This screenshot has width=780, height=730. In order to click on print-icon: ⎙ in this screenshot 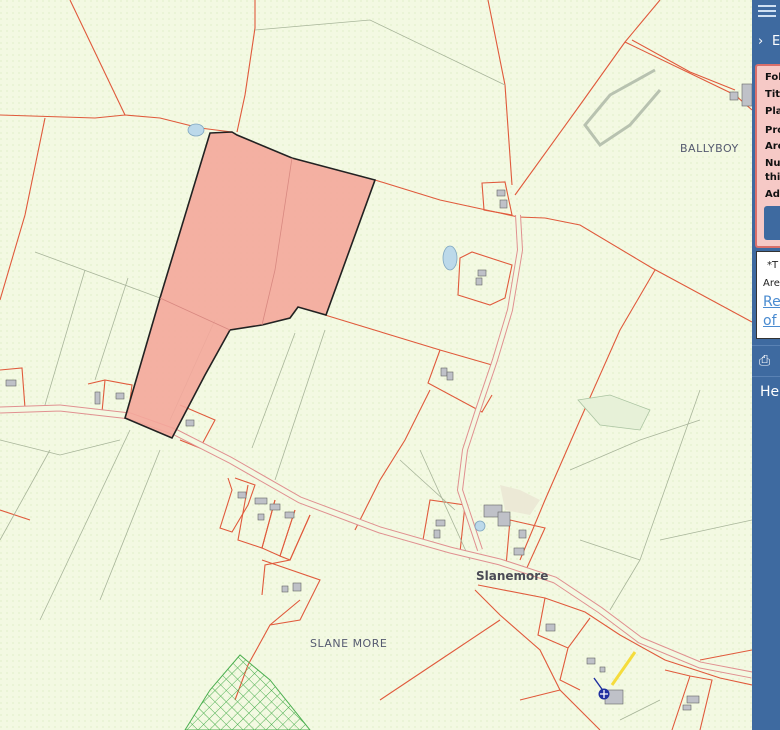, I will do `click(765, 361)`.